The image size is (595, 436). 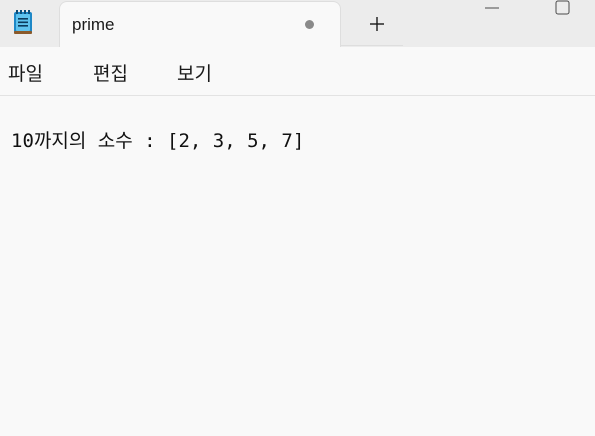 I want to click on tab-prime: prime, so click(x=200, y=24).